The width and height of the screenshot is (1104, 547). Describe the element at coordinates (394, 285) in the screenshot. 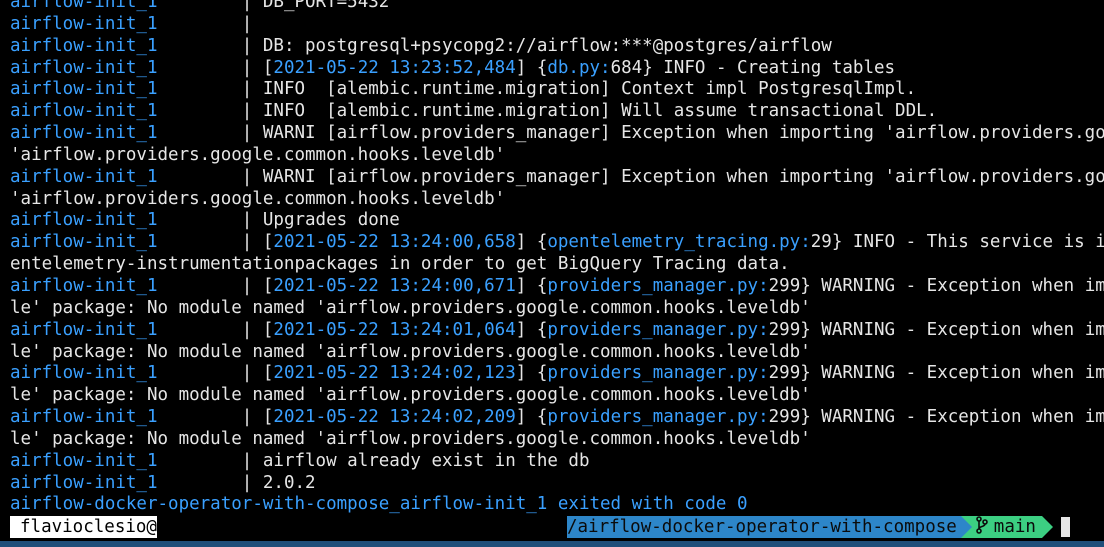

I see `log-timestamp: 2021-05-22 13:24:00,671` at that location.